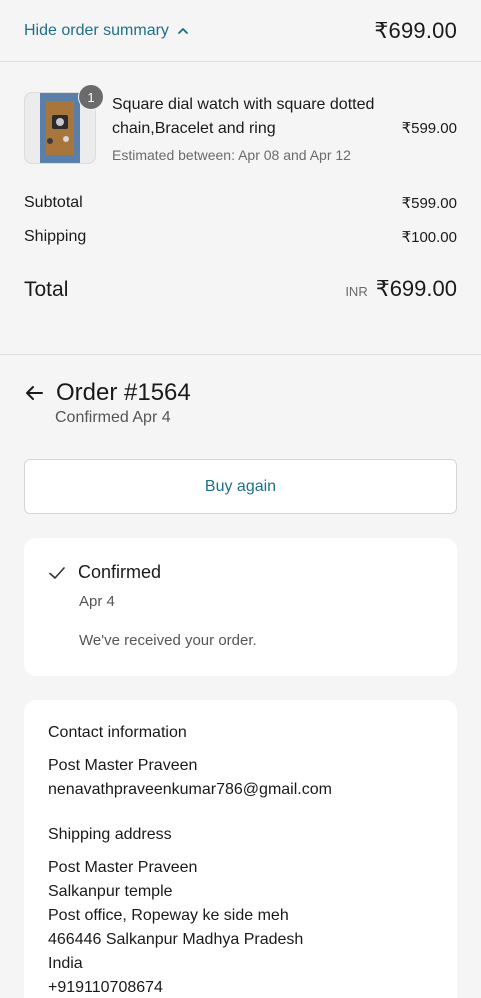 This screenshot has width=481, height=998. I want to click on item-eta: Estimated between: Apr 08 and Apr 12, so click(231, 155).